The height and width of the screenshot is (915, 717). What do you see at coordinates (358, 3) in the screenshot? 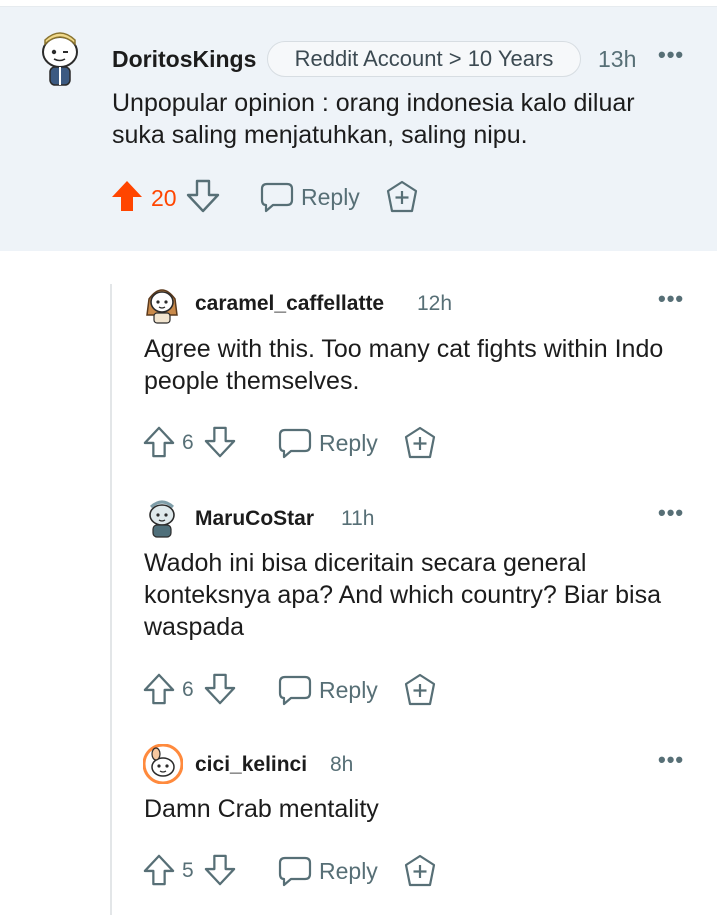
I see `top-divider` at bounding box center [358, 3].